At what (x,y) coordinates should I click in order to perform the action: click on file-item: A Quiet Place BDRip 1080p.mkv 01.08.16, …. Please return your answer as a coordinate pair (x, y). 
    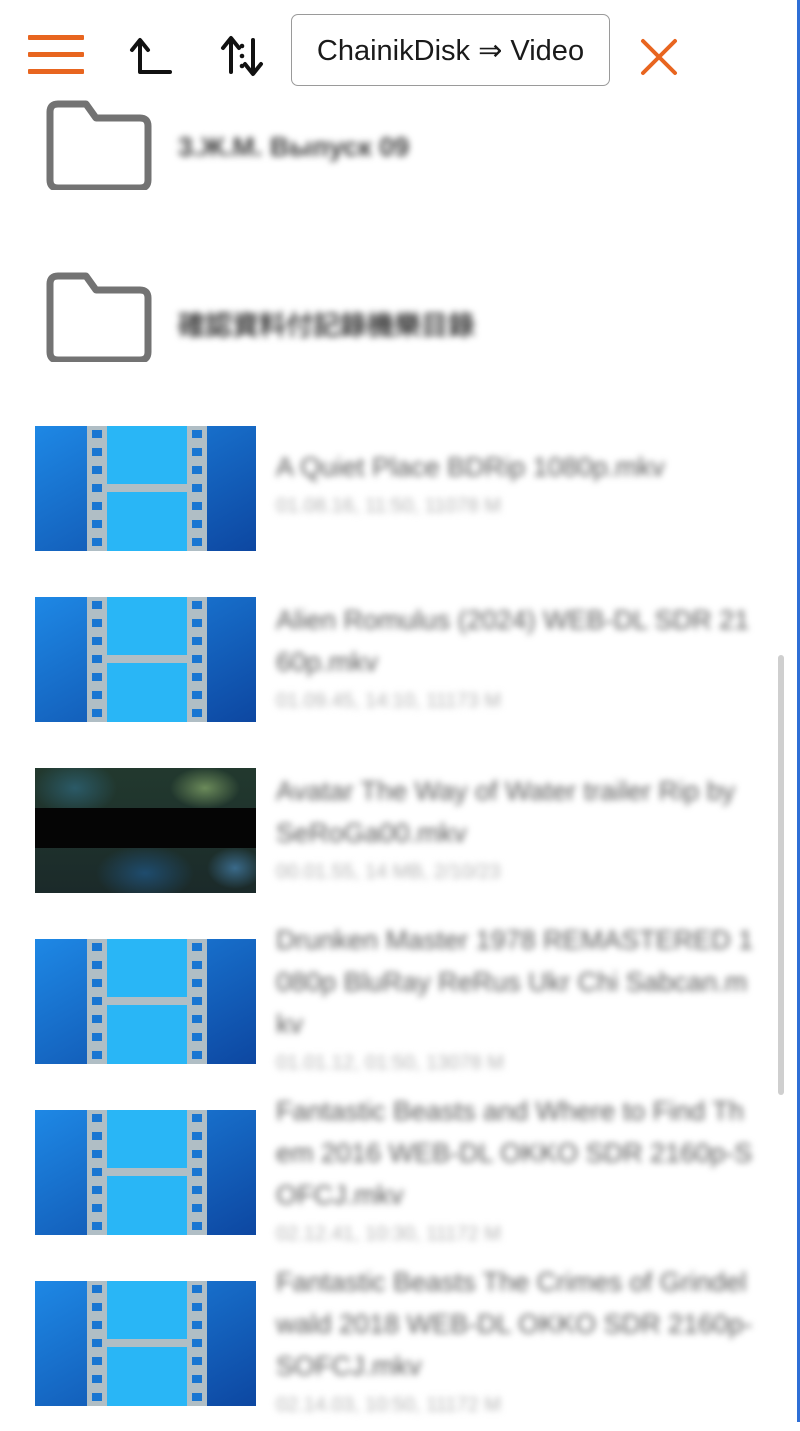
    Looking at the image, I should click on (398, 496).